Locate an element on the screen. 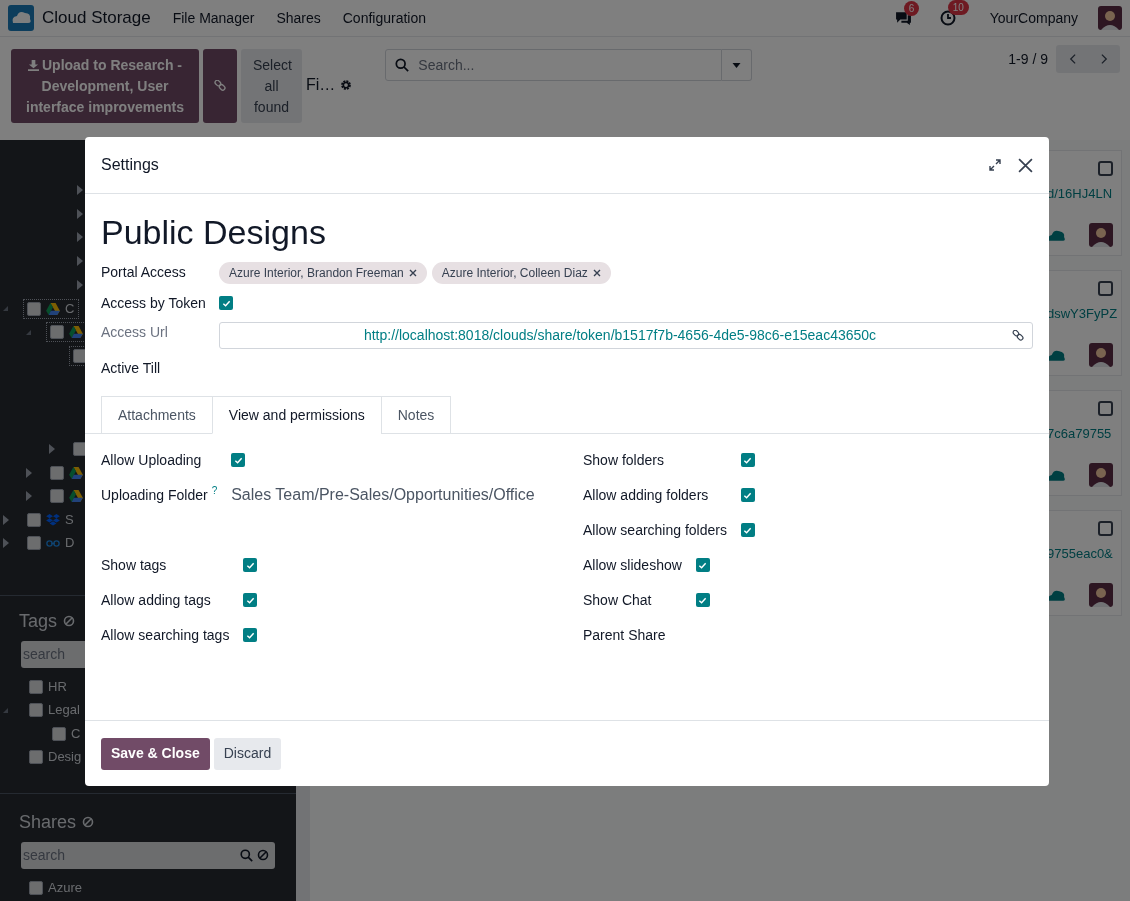 The image size is (1130, 901). field-label: Show tags is located at coordinates (134, 565).